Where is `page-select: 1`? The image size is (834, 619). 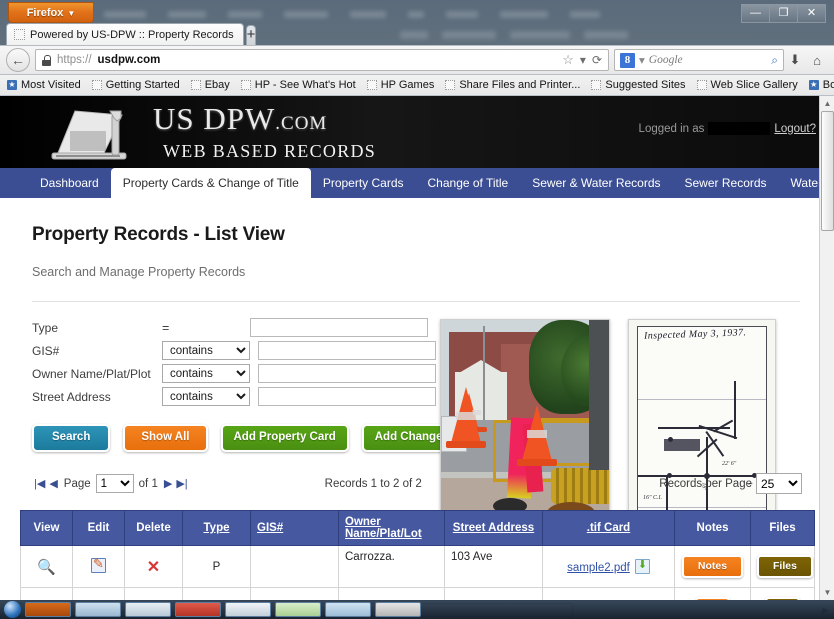 page-select: 1 is located at coordinates (114, 483).